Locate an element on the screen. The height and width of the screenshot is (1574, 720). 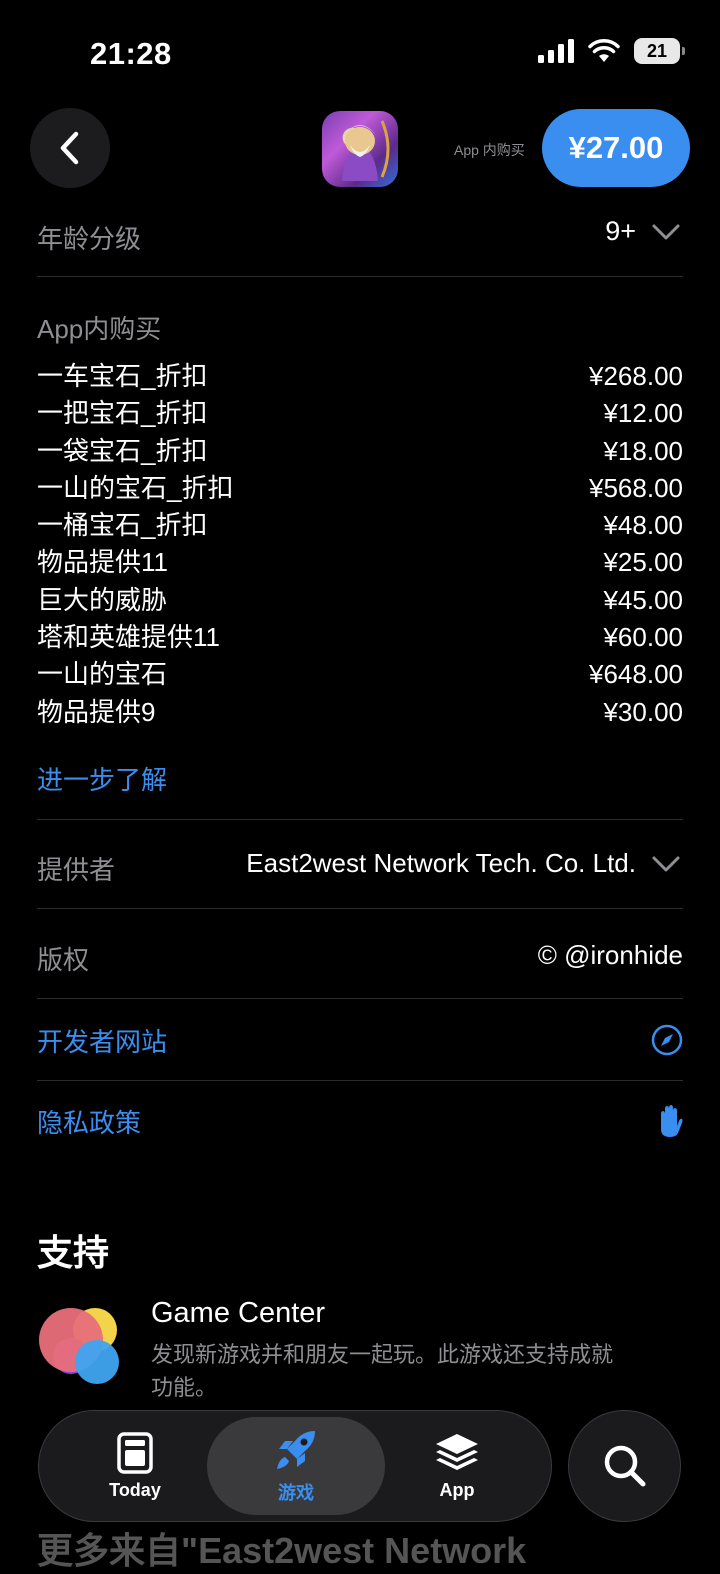
tab-label: App is located at coordinates (457, 1489).